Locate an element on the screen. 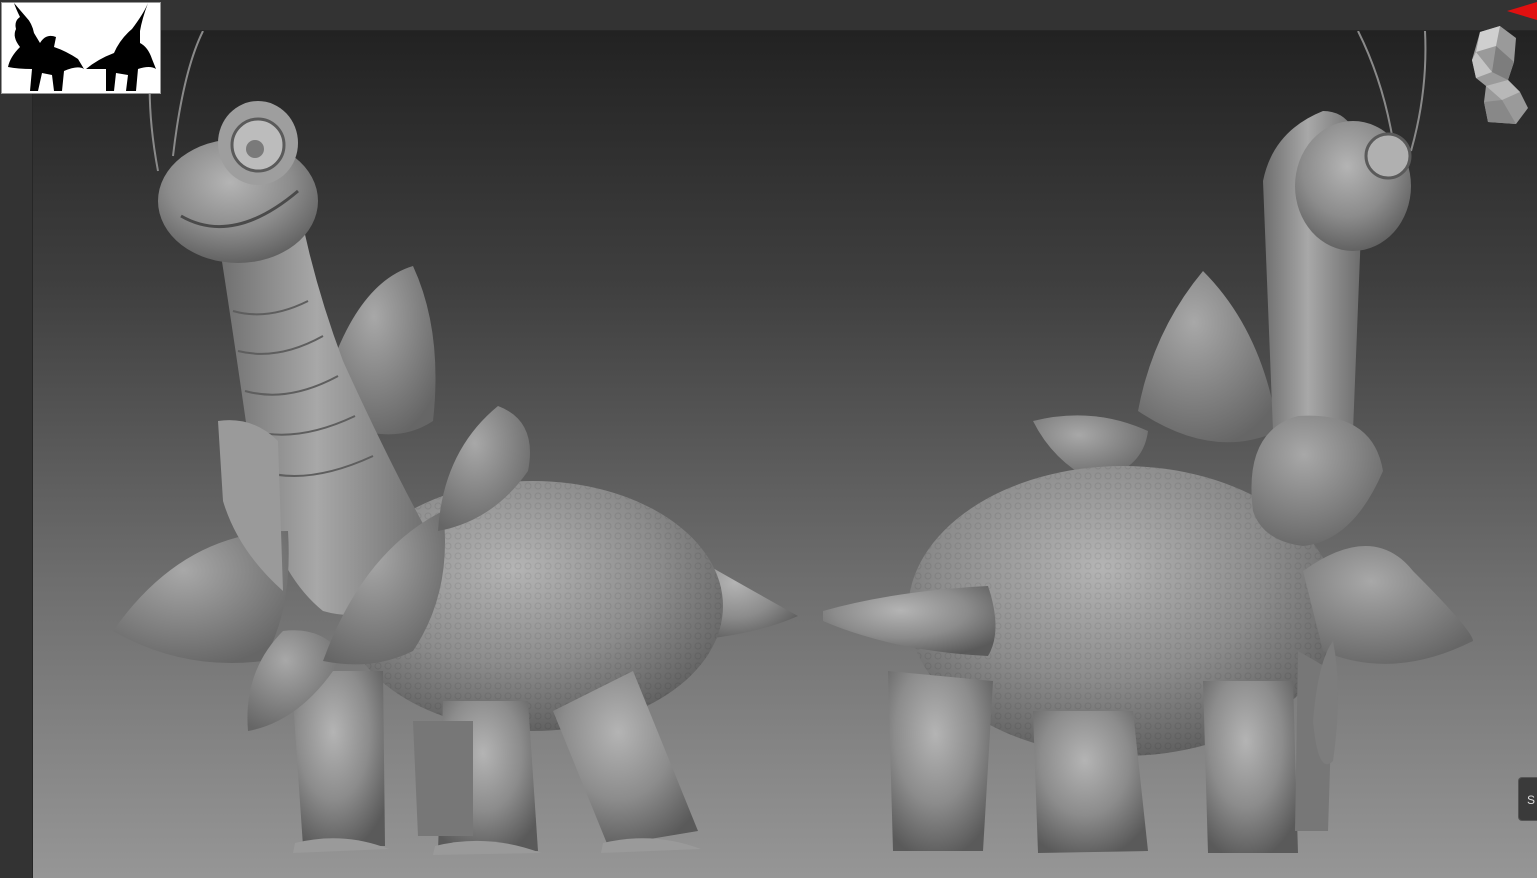 This screenshot has height=878, width=1537. right-tray-tab: S is located at coordinates (1527, 799).